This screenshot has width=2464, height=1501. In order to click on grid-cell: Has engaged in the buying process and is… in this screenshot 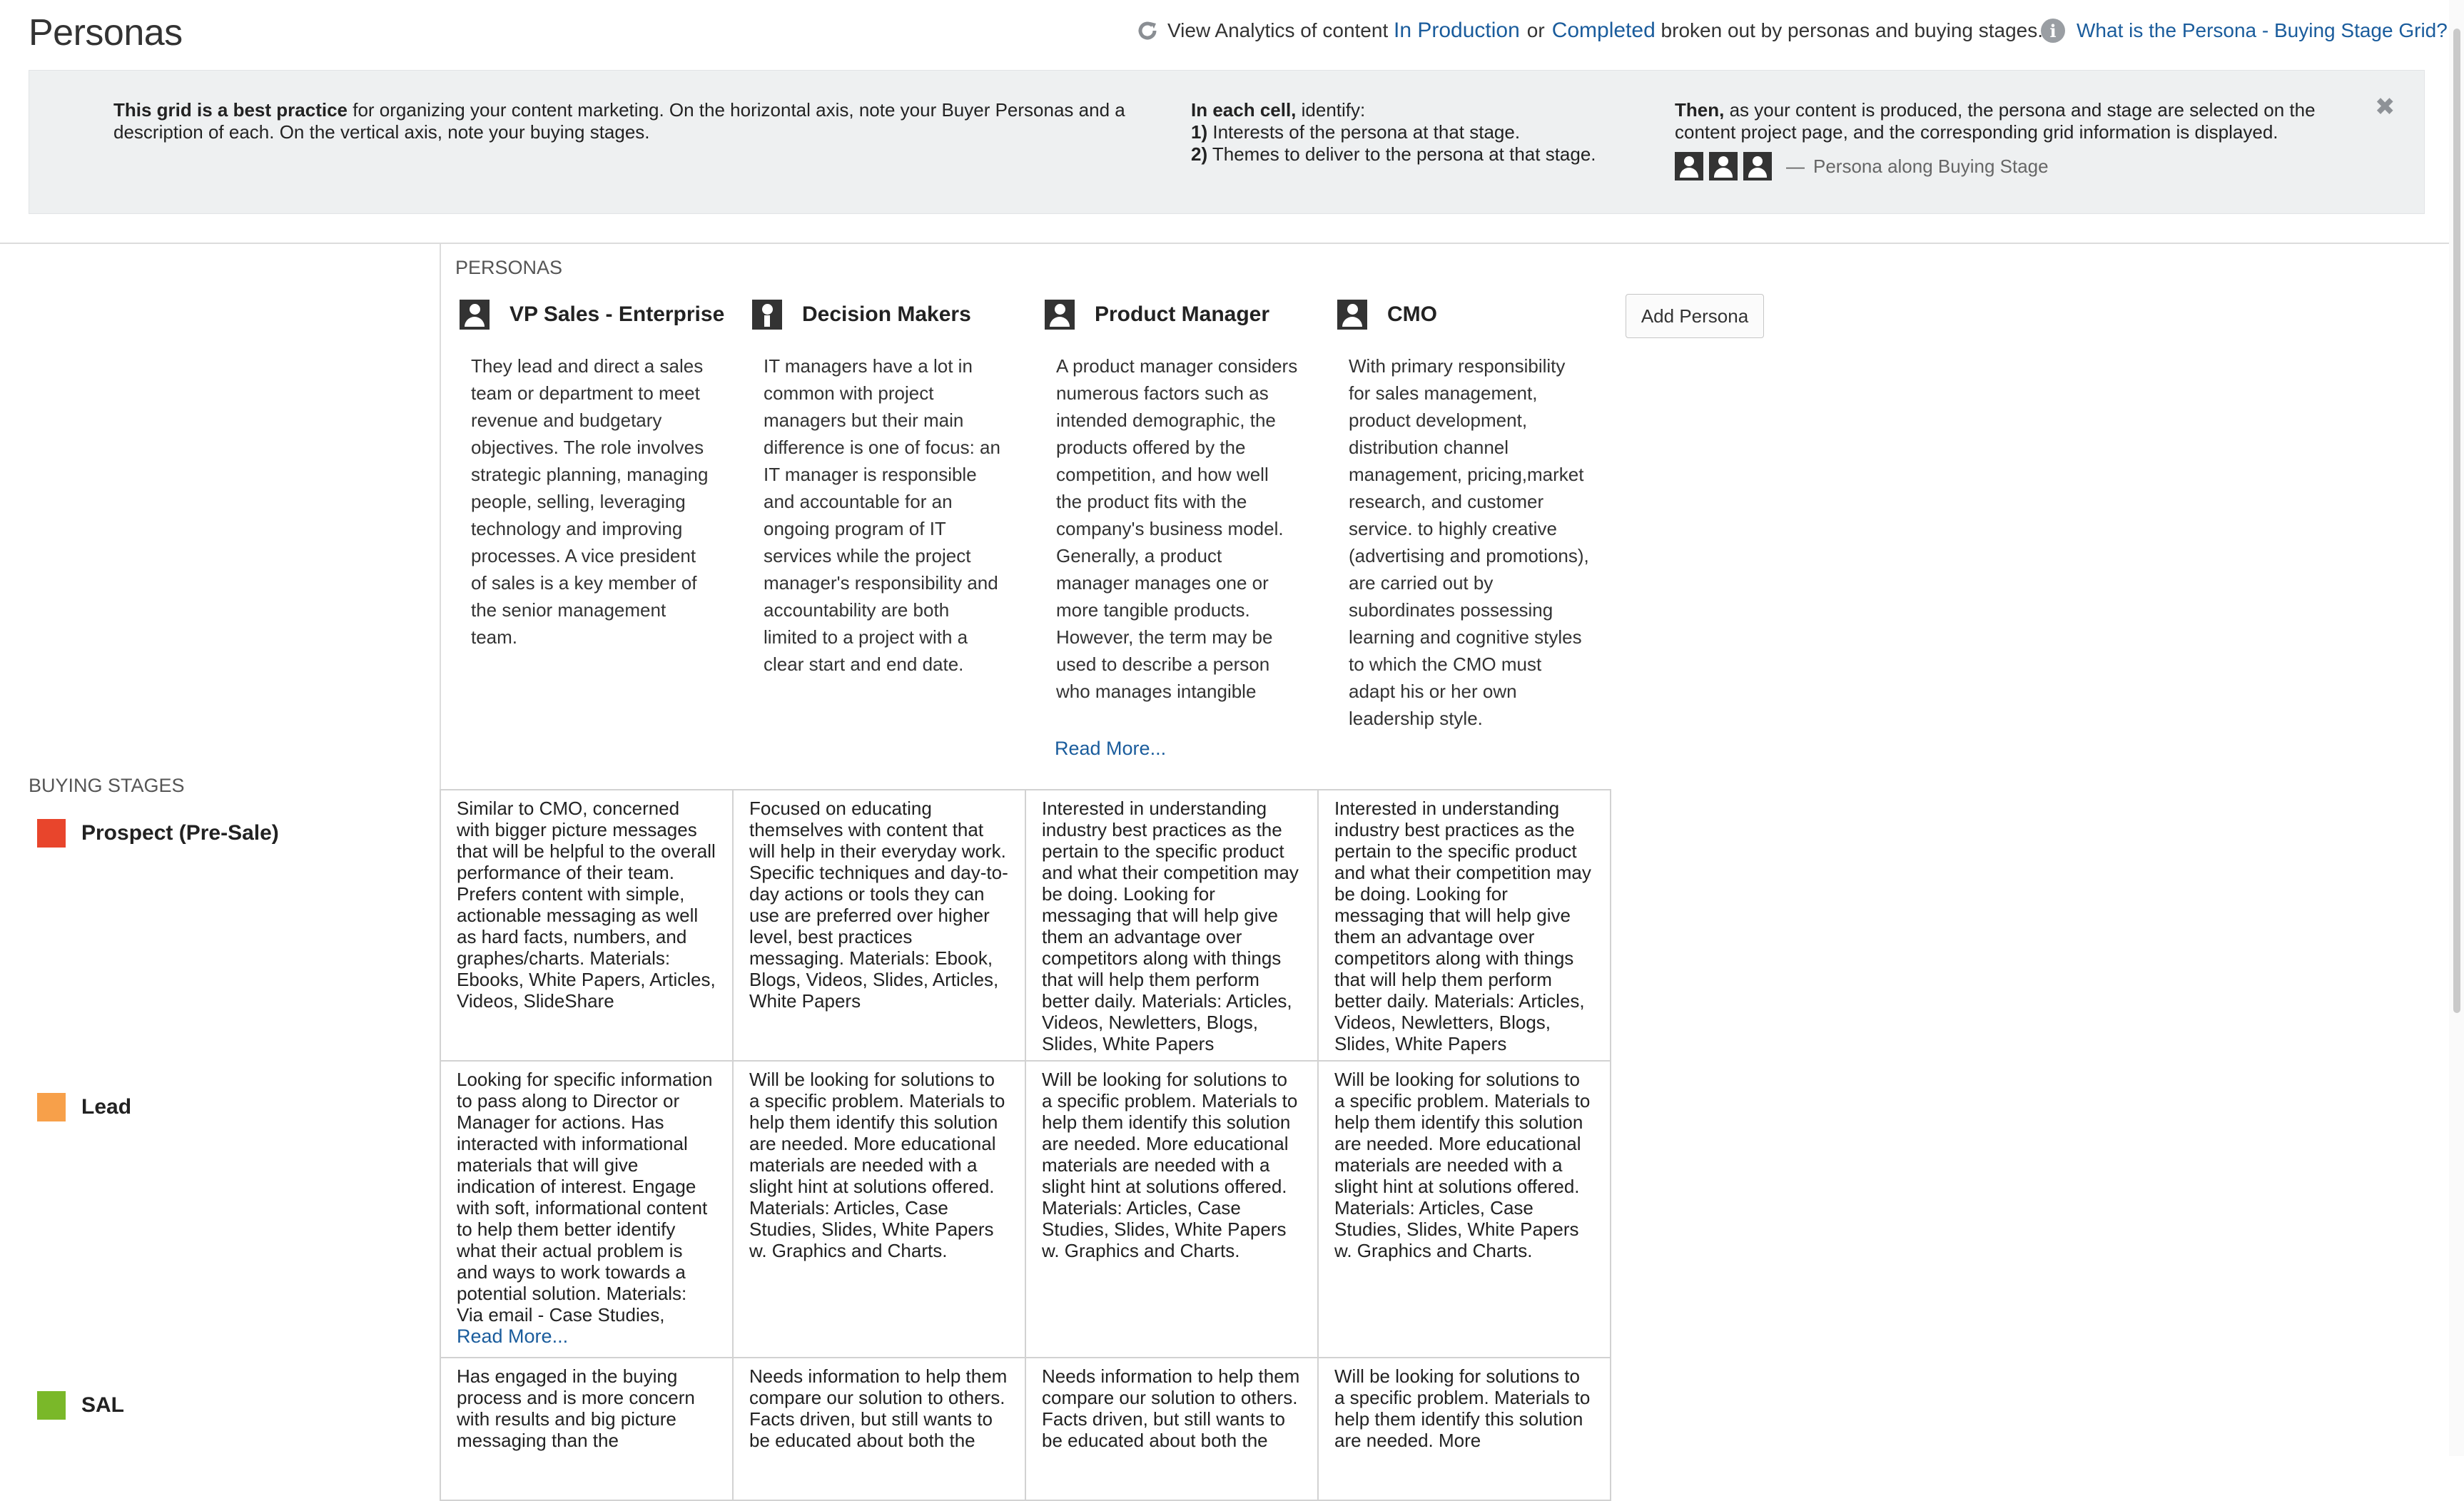, I will do `click(587, 1429)`.